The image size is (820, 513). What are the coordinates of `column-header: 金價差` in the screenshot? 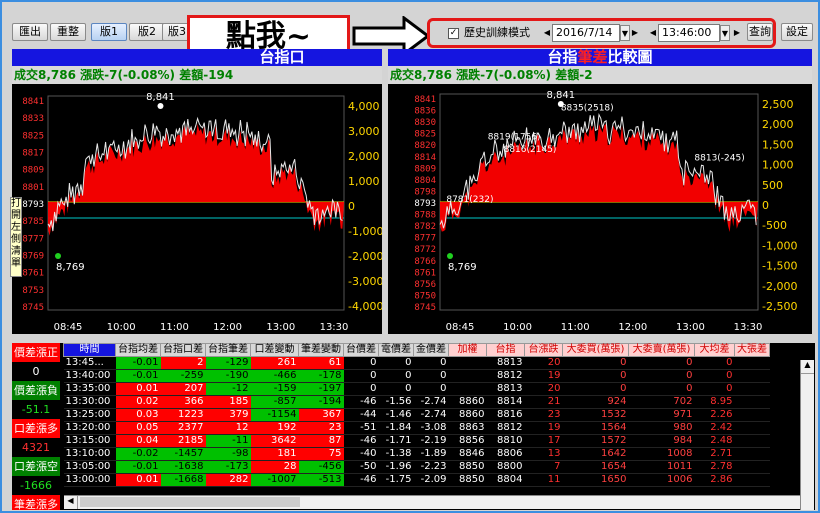 It's located at (431, 350).